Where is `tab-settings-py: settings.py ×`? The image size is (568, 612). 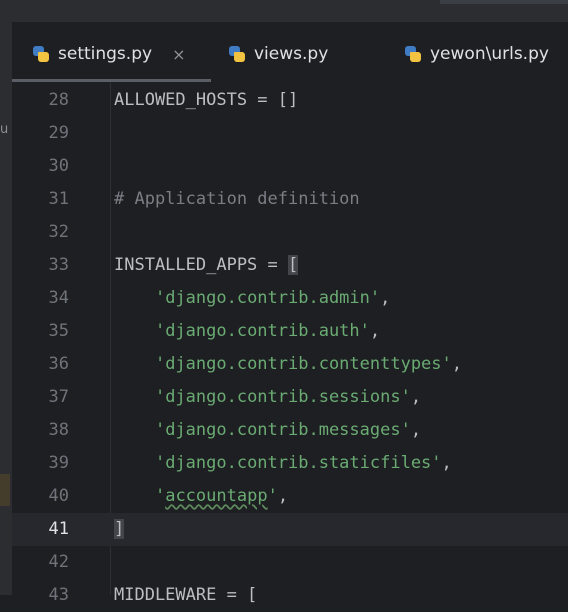
tab-settings-py: settings.py × is located at coordinates (108, 54).